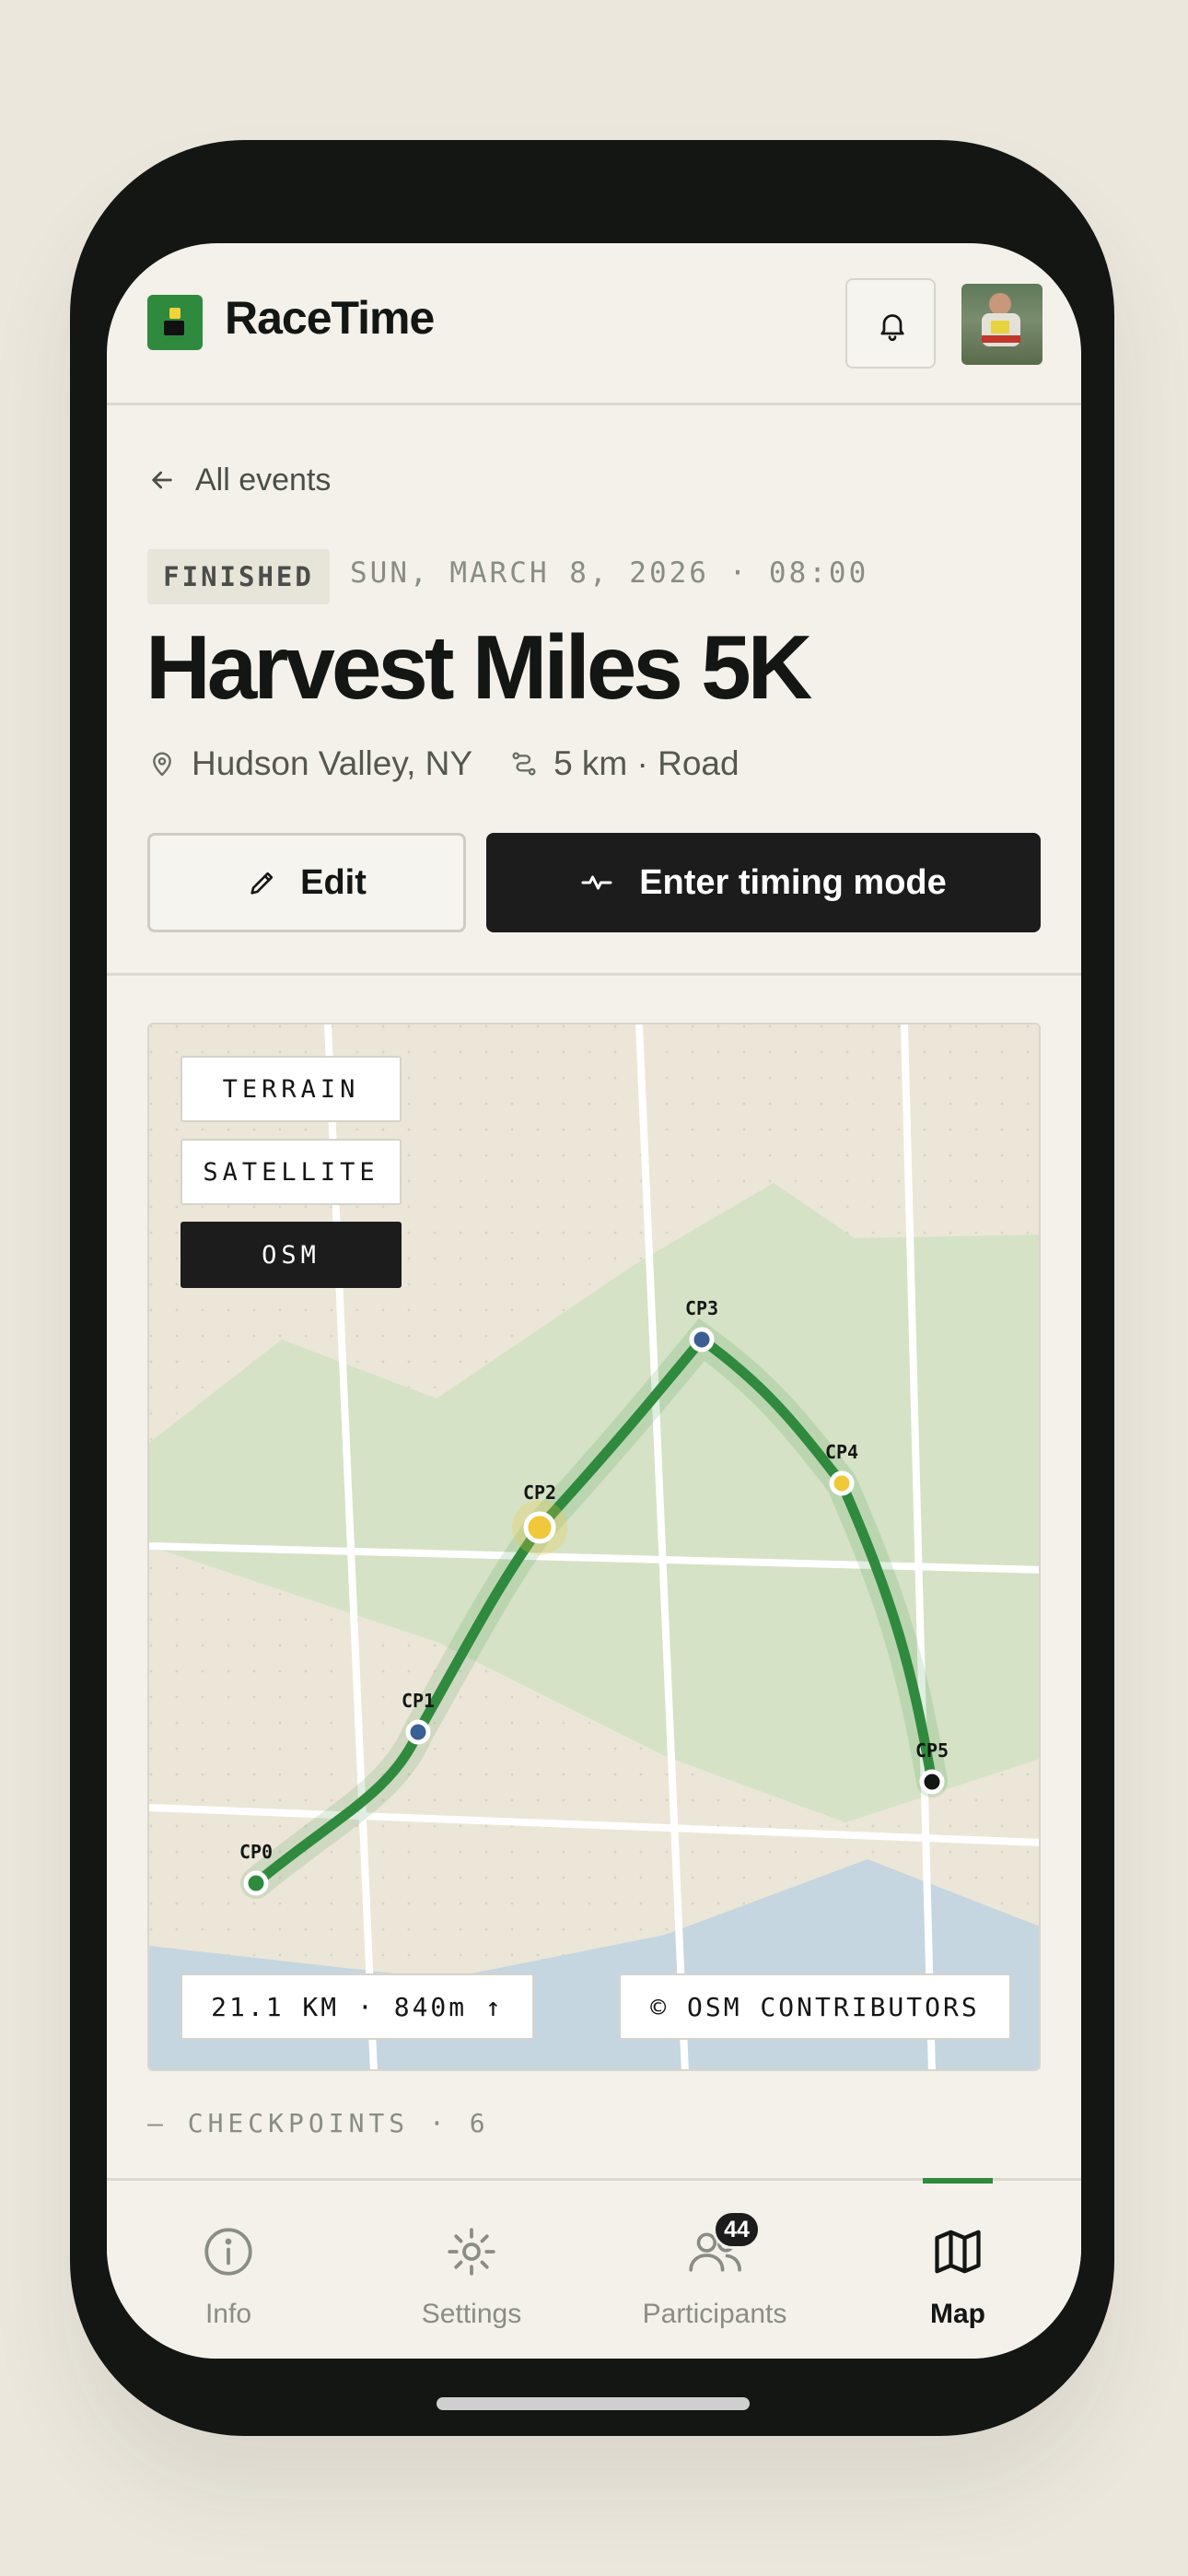 This screenshot has height=2576, width=1188. I want to click on timing-button-label: Enter timing mode, so click(793, 882).